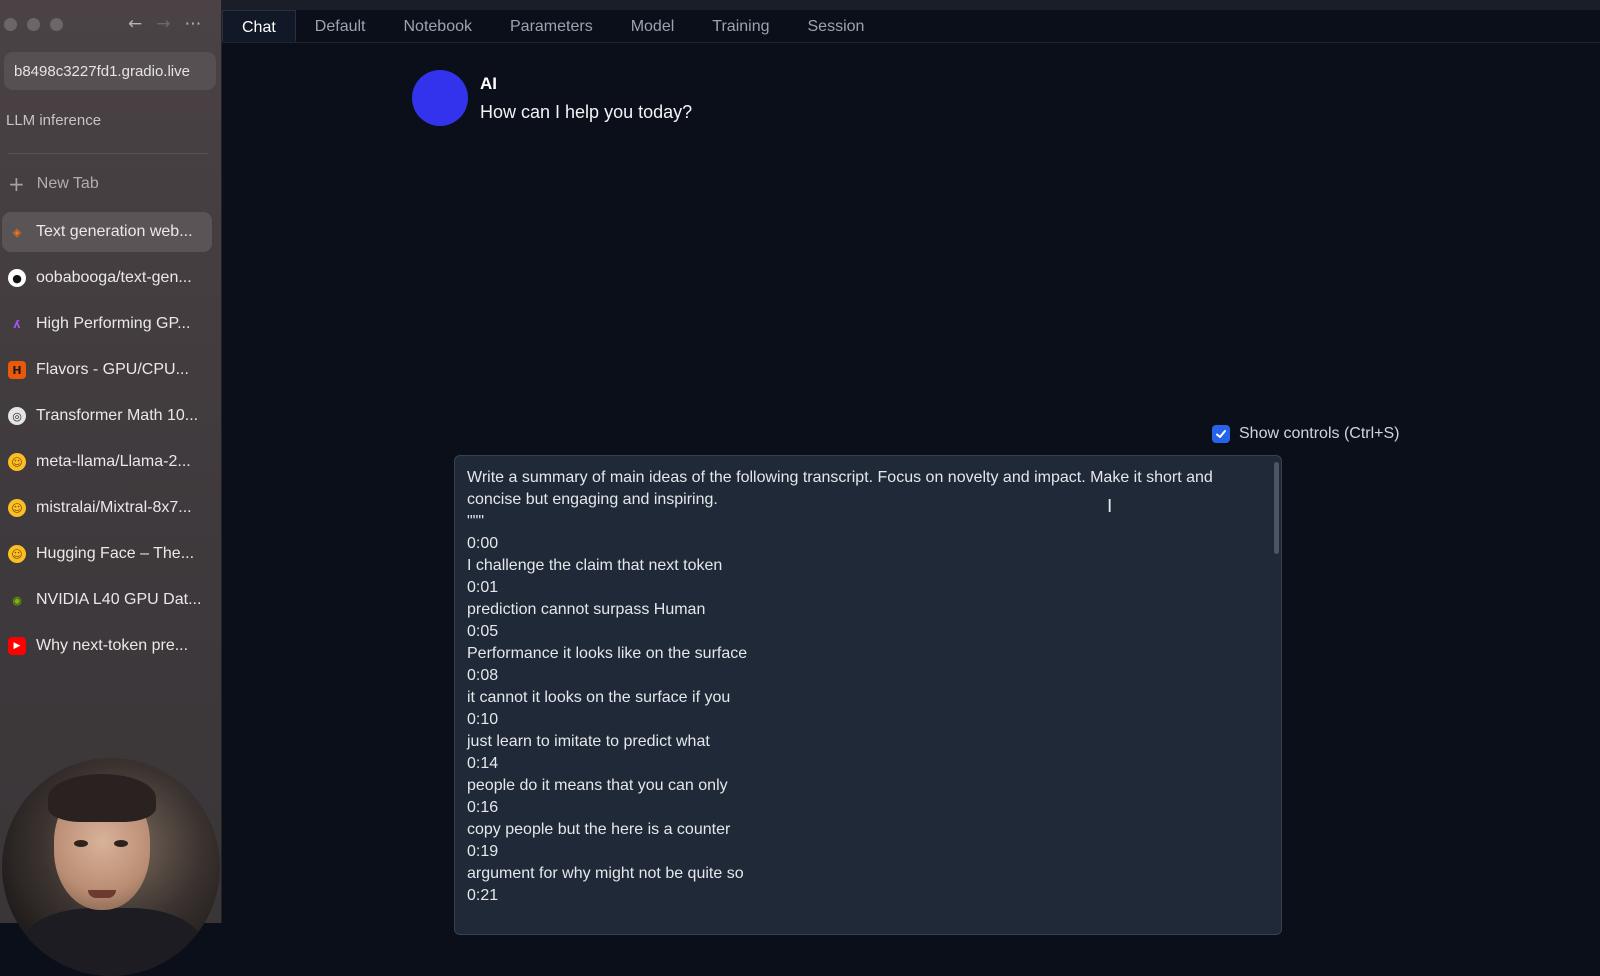 This screenshot has width=1600, height=976. Describe the element at coordinates (483, 851) in the screenshot. I see `prompt-line: 0:19` at that location.